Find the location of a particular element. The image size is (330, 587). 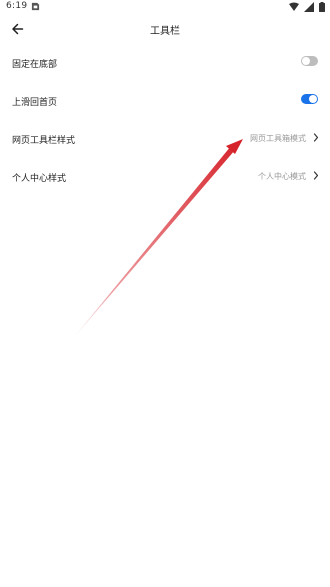

page-title: 工具栏 is located at coordinates (165, 31).